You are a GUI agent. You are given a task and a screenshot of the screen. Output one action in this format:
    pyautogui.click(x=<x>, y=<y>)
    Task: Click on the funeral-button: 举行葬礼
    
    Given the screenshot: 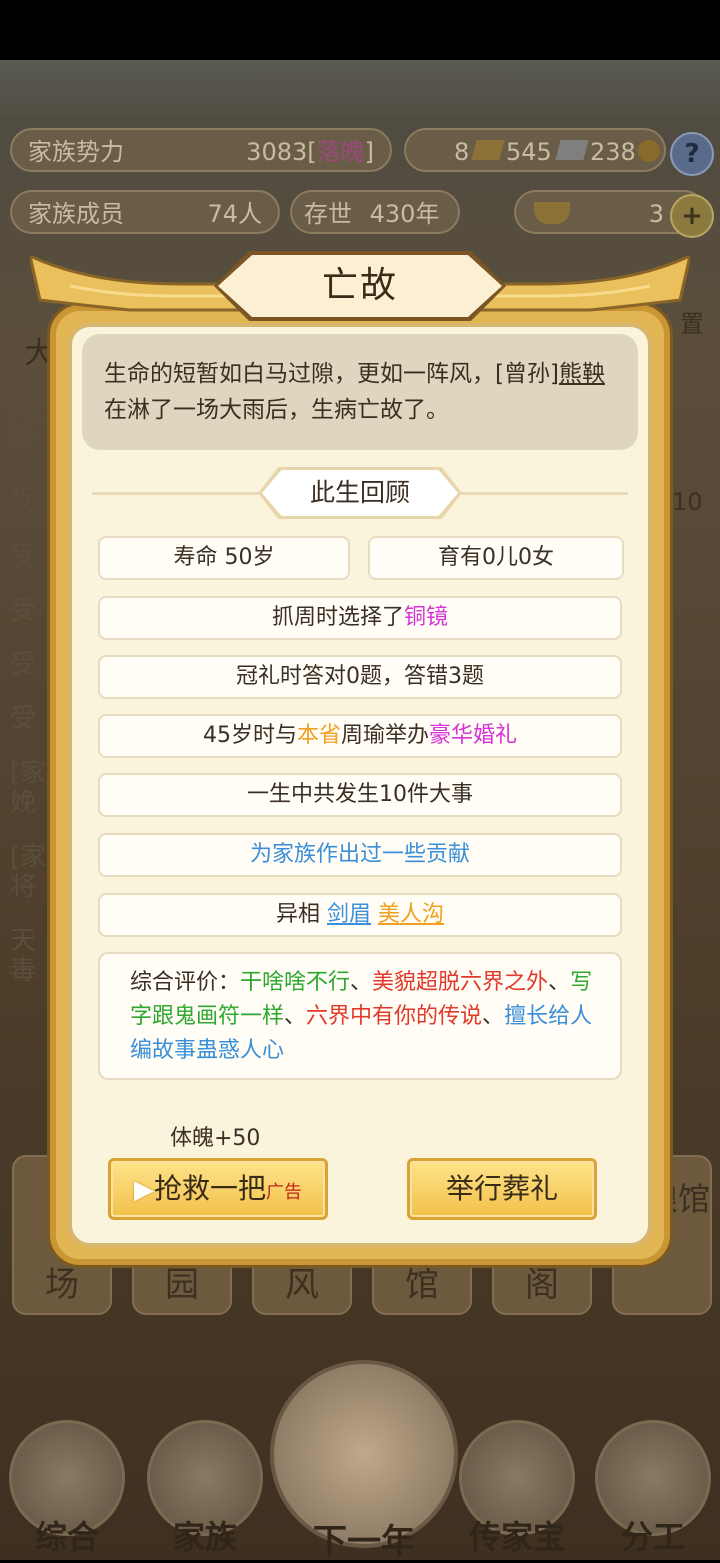 What is the action you would take?
    pyautogui.click(x=502, y=1189)
    